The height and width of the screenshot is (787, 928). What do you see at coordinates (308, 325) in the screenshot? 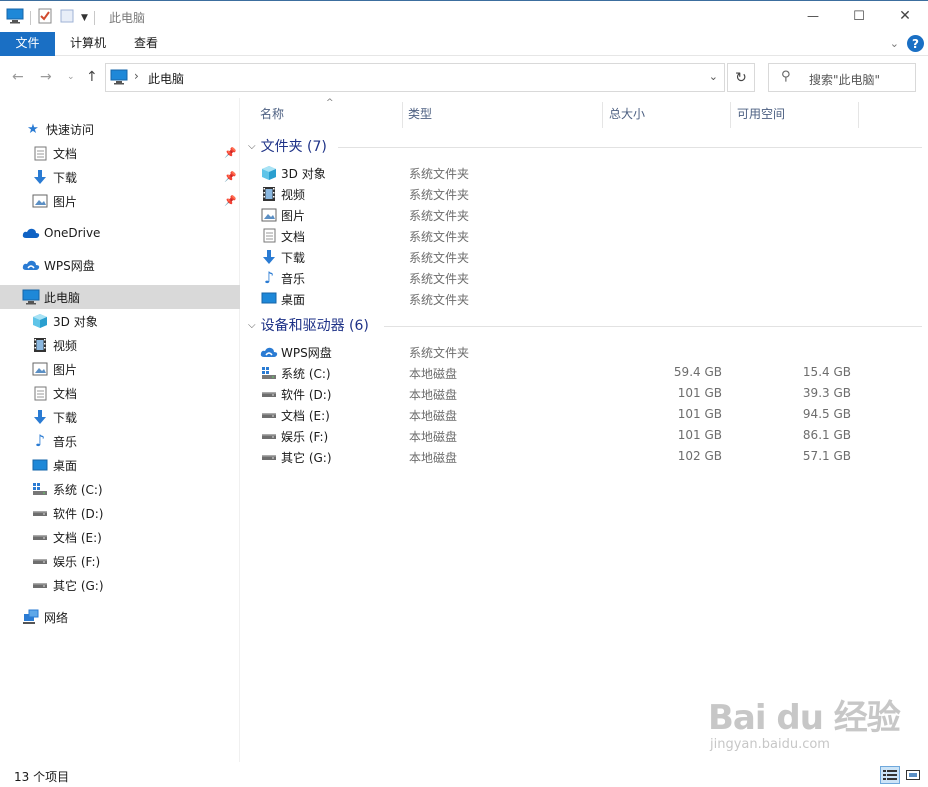
I see `group-header-devices: ⌵ 设备和驱动器 (6)` at bounding box center [308, 325].